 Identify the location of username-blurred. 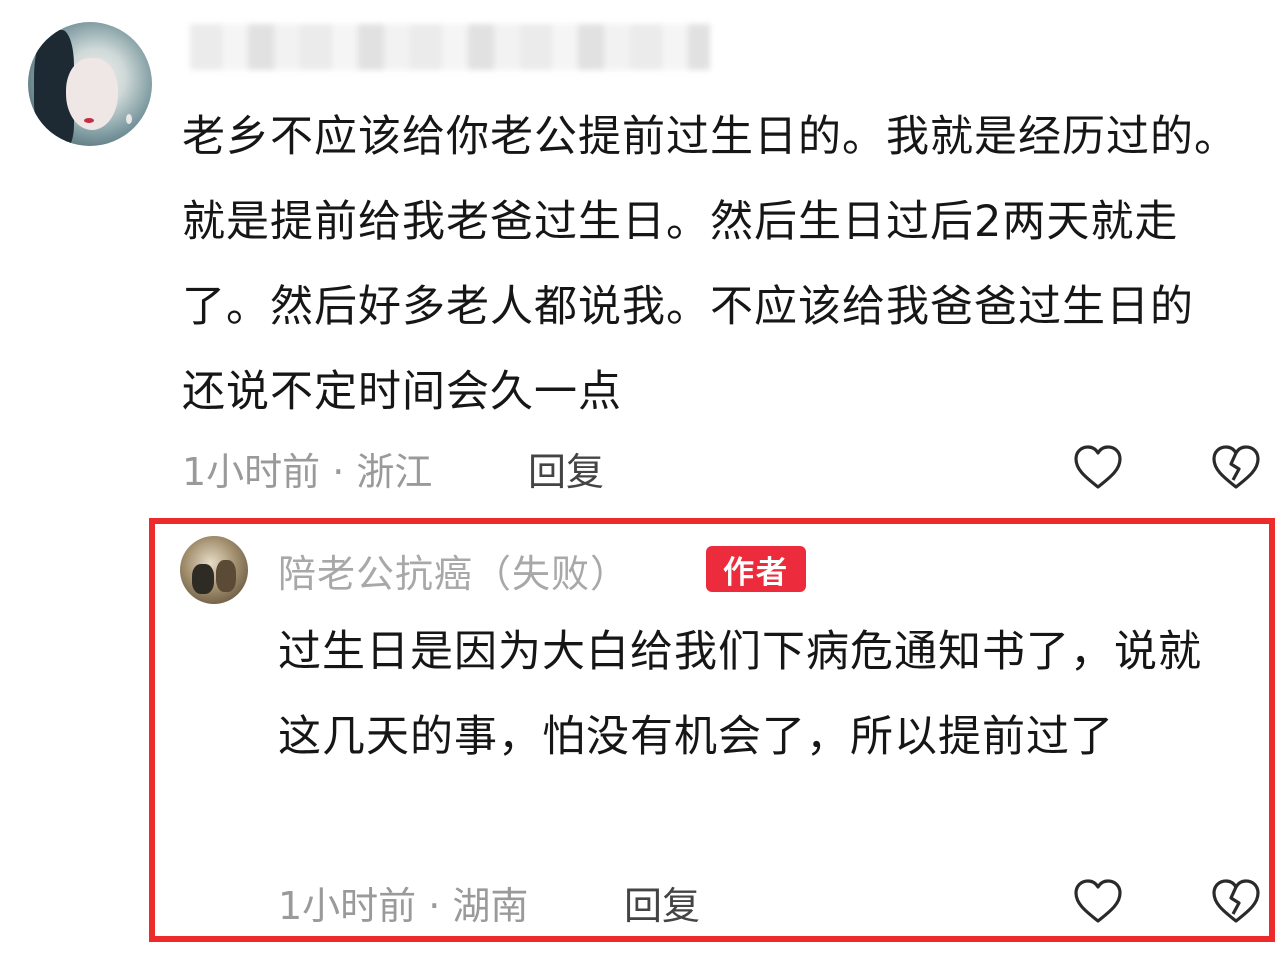
(450, 47).